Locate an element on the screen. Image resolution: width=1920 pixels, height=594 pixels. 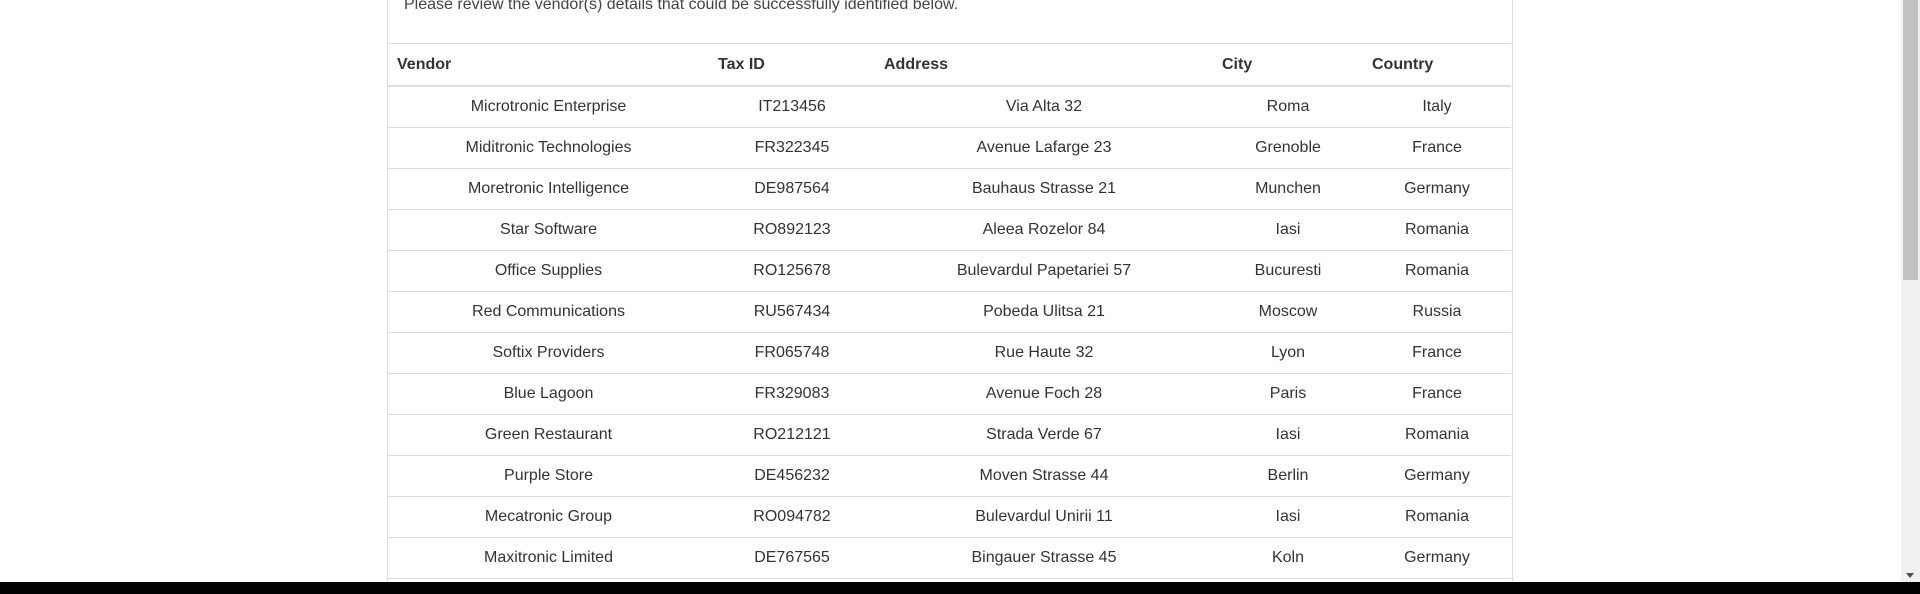
cell-city: Munchen is located at coordinates (1288, 189).